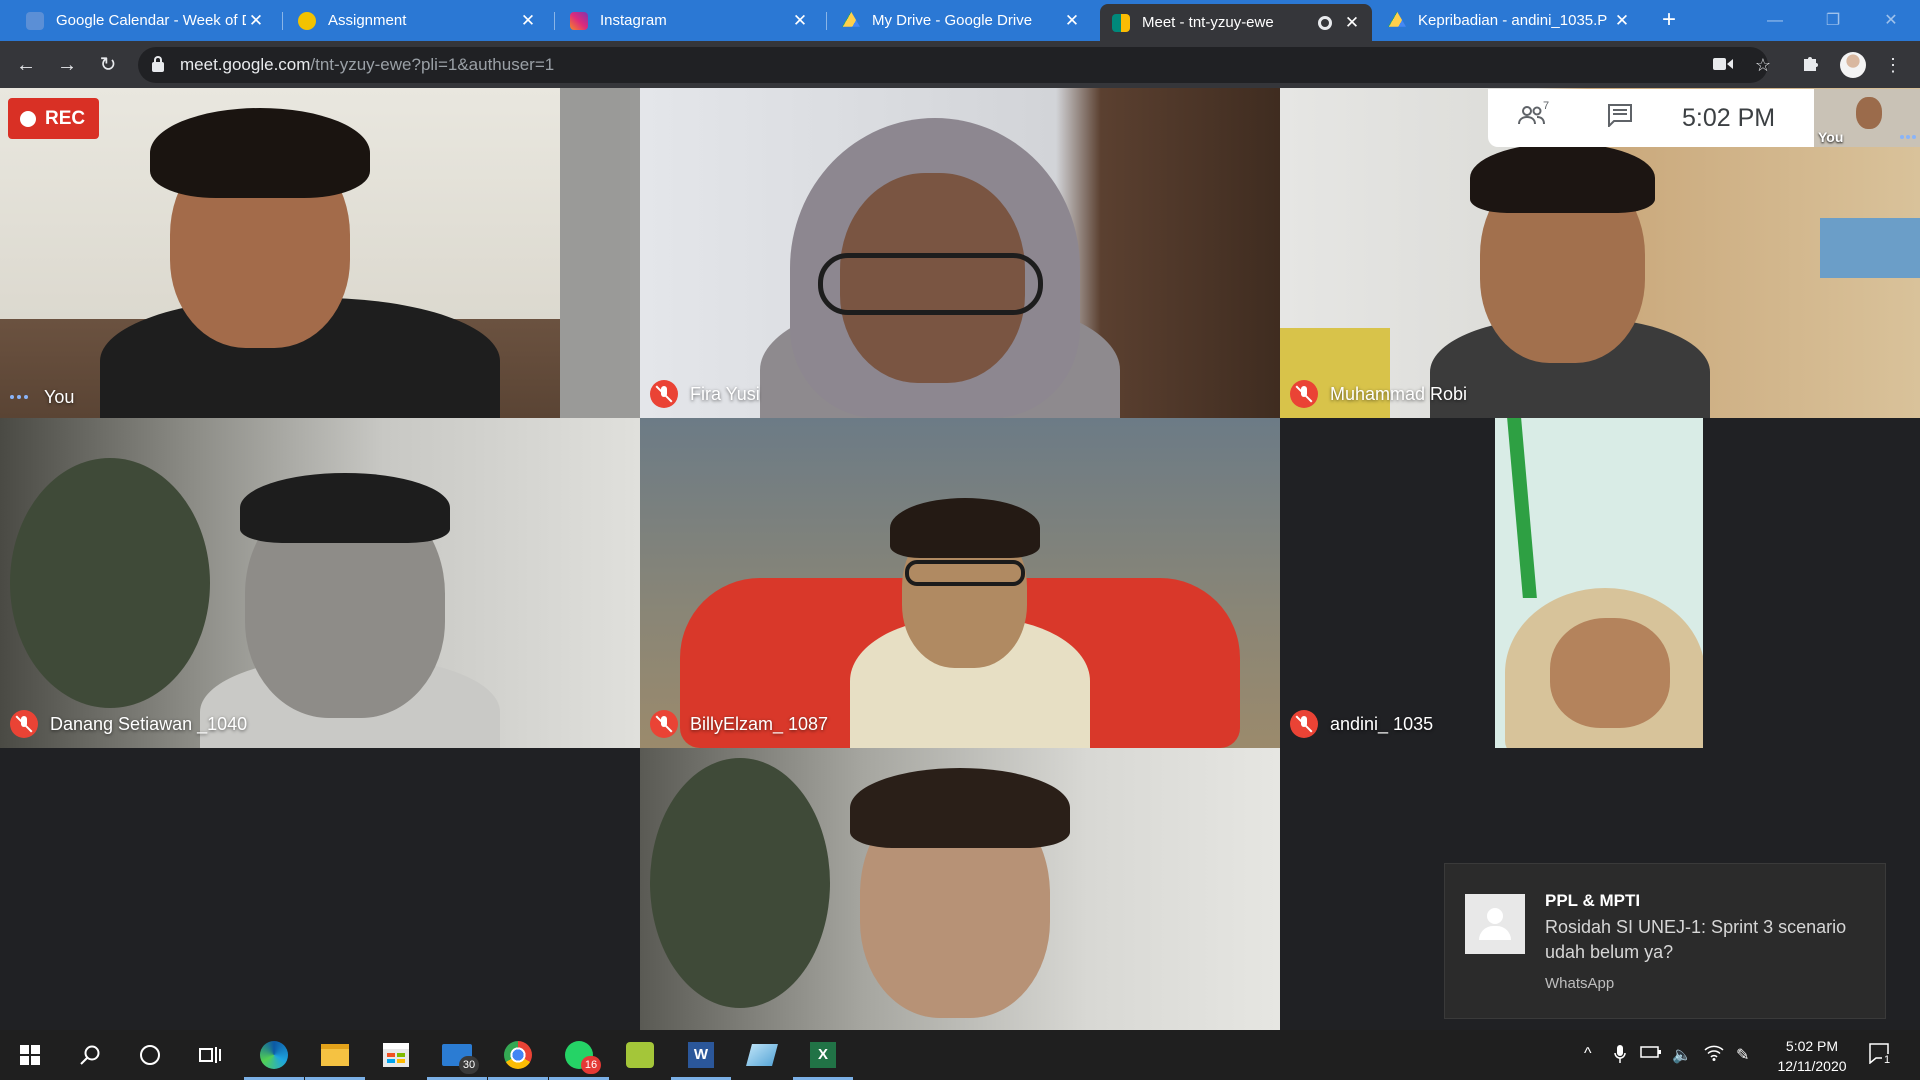 The width and height of the screenshot is (1920, 1080). What do you see at coordinates (960, 889) in the screenshot?
I see `video-tile` at bounding box center [960, 889].